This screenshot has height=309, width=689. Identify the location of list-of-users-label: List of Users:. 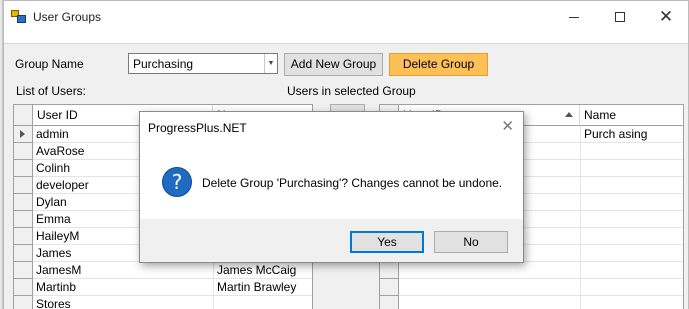
(51, 91).